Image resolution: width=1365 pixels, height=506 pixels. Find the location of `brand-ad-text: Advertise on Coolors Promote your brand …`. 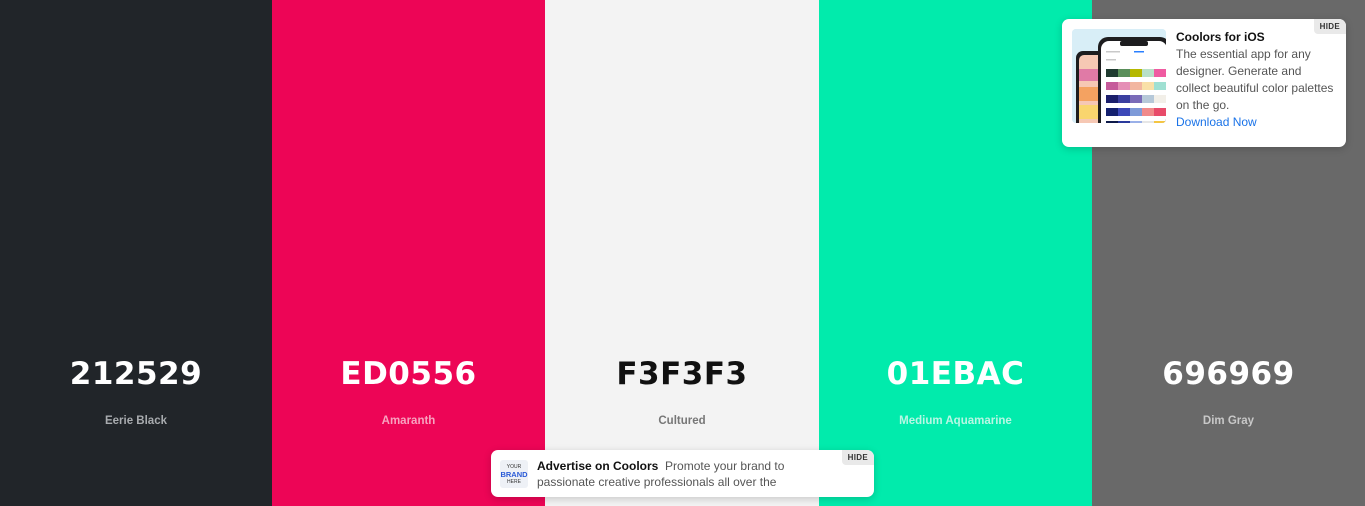

brand-ad-text: Advertise on Coolors Promote your brand … is located at coordinates (670, 474).